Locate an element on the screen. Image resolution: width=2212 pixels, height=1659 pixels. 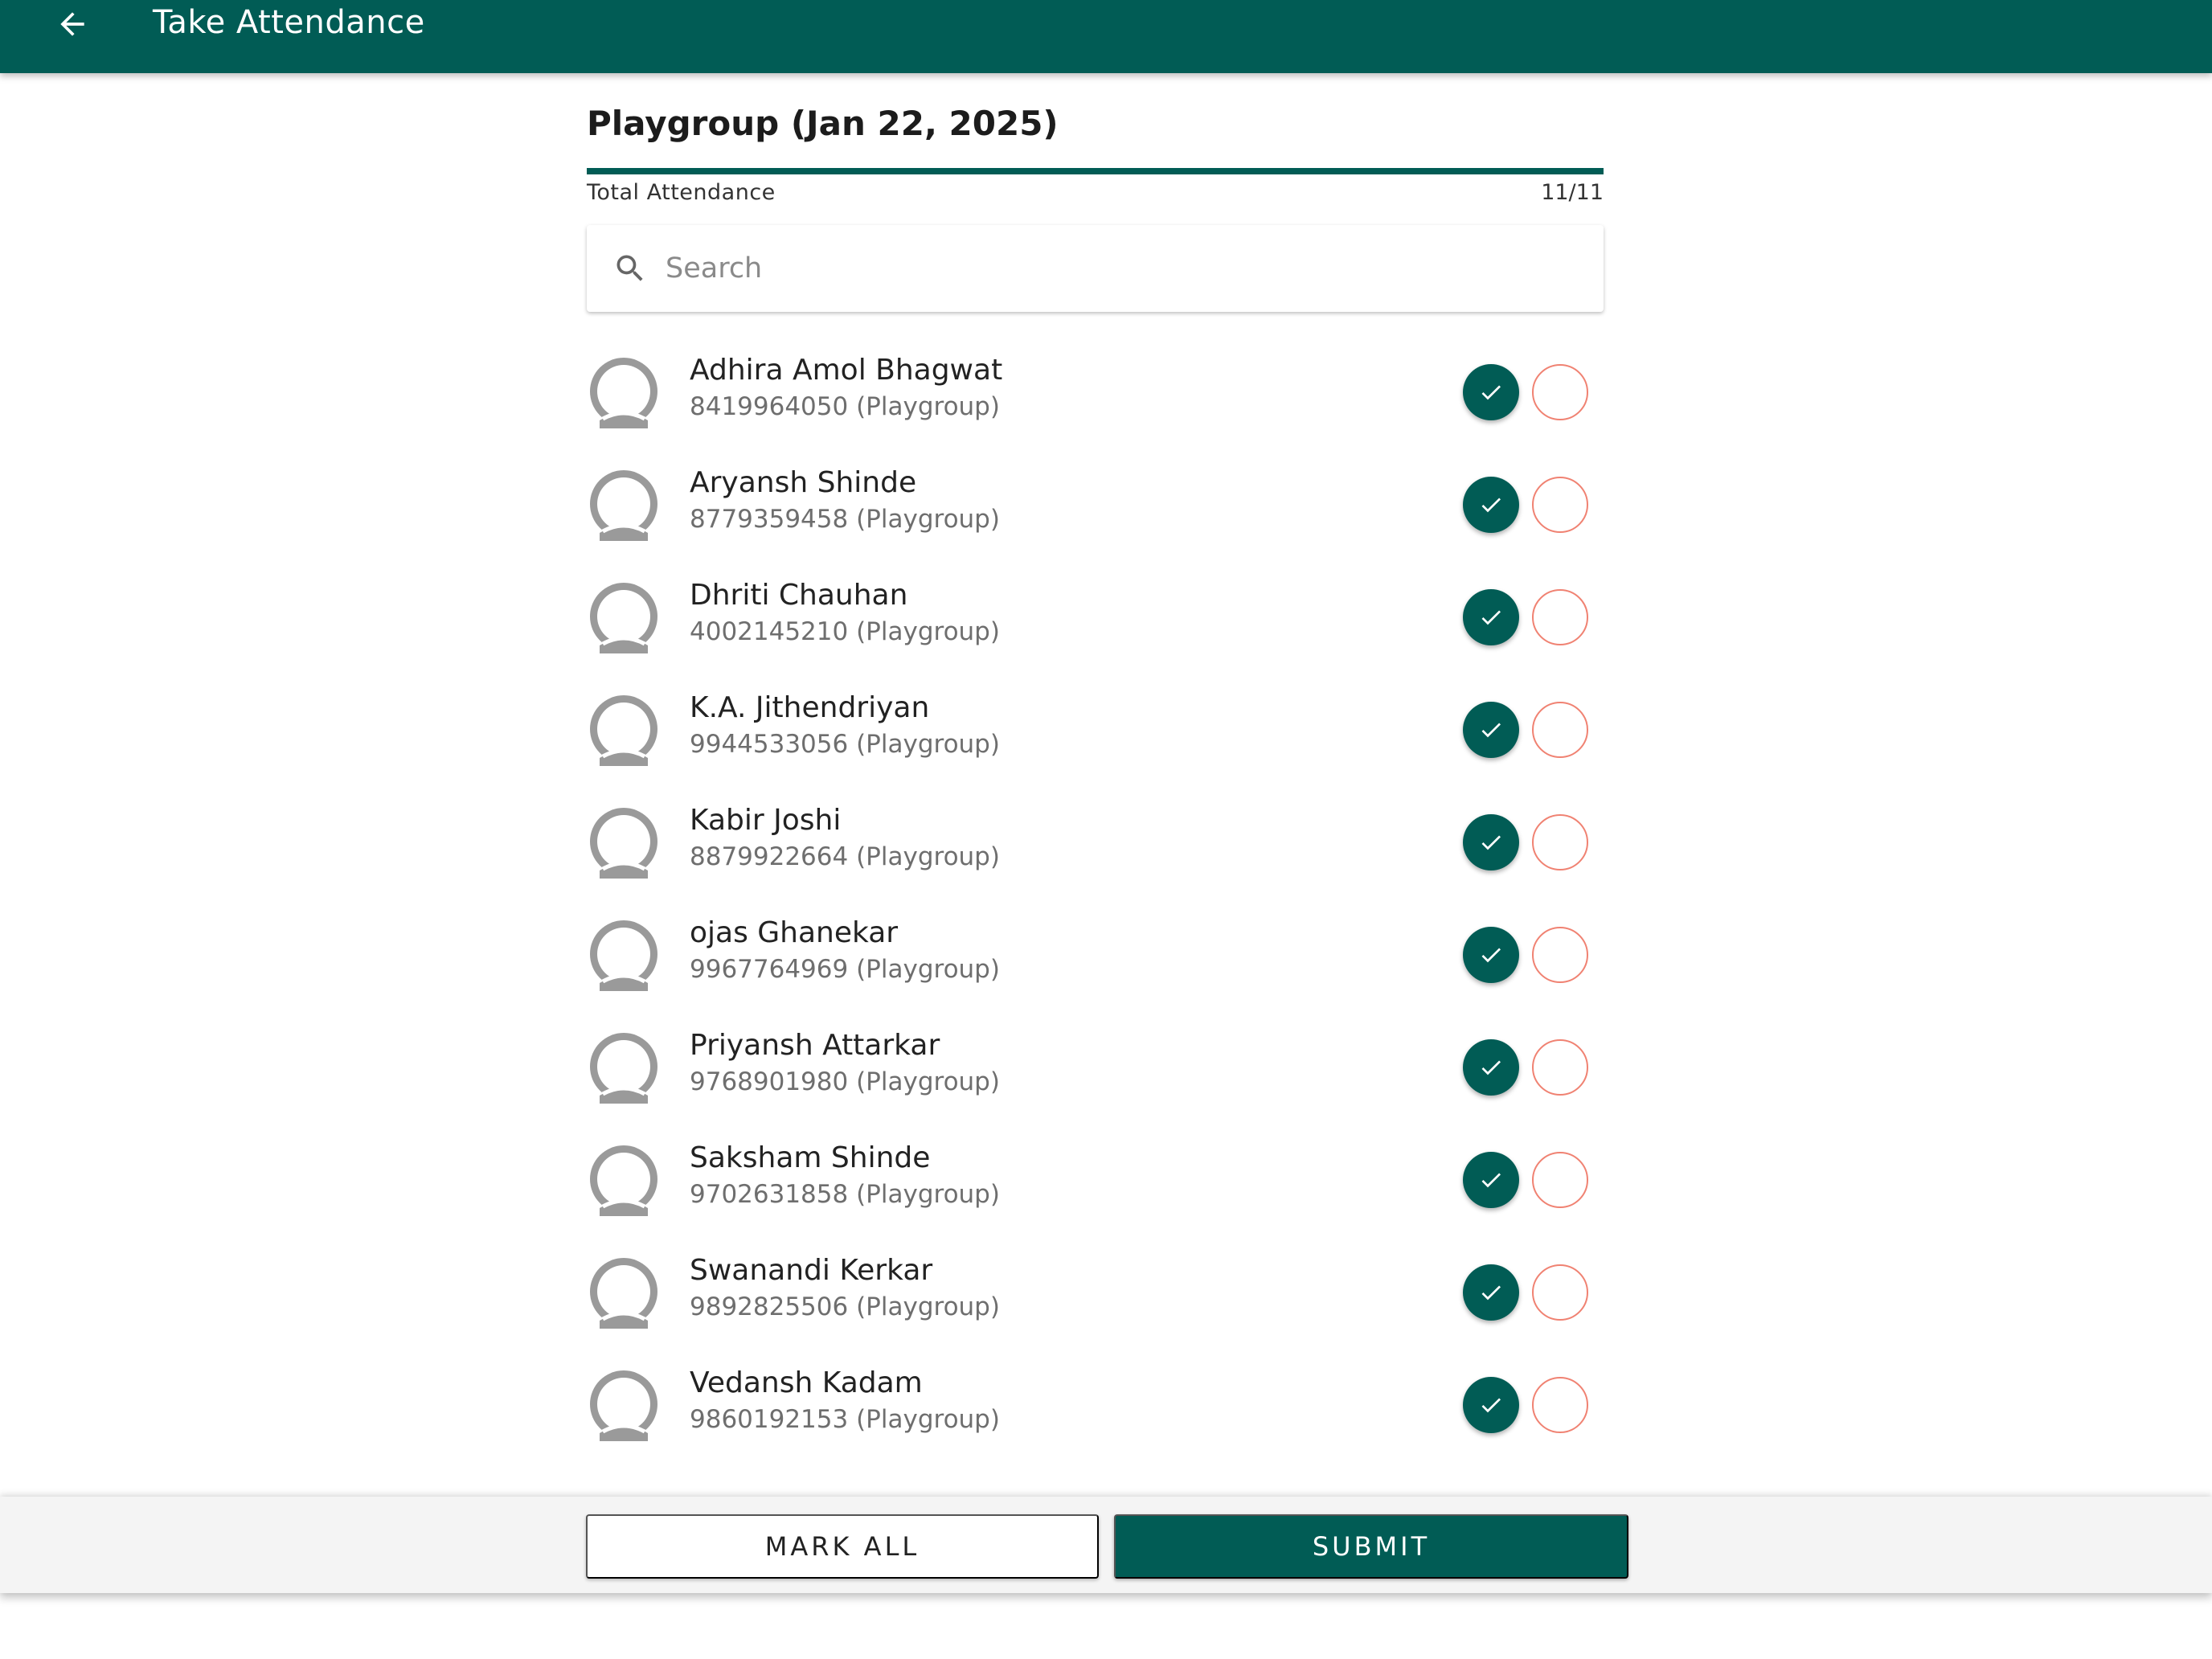
student-row: Vedansh Kadam 9860192153 (Playgroup) is located at coordinates (1095, 1419).